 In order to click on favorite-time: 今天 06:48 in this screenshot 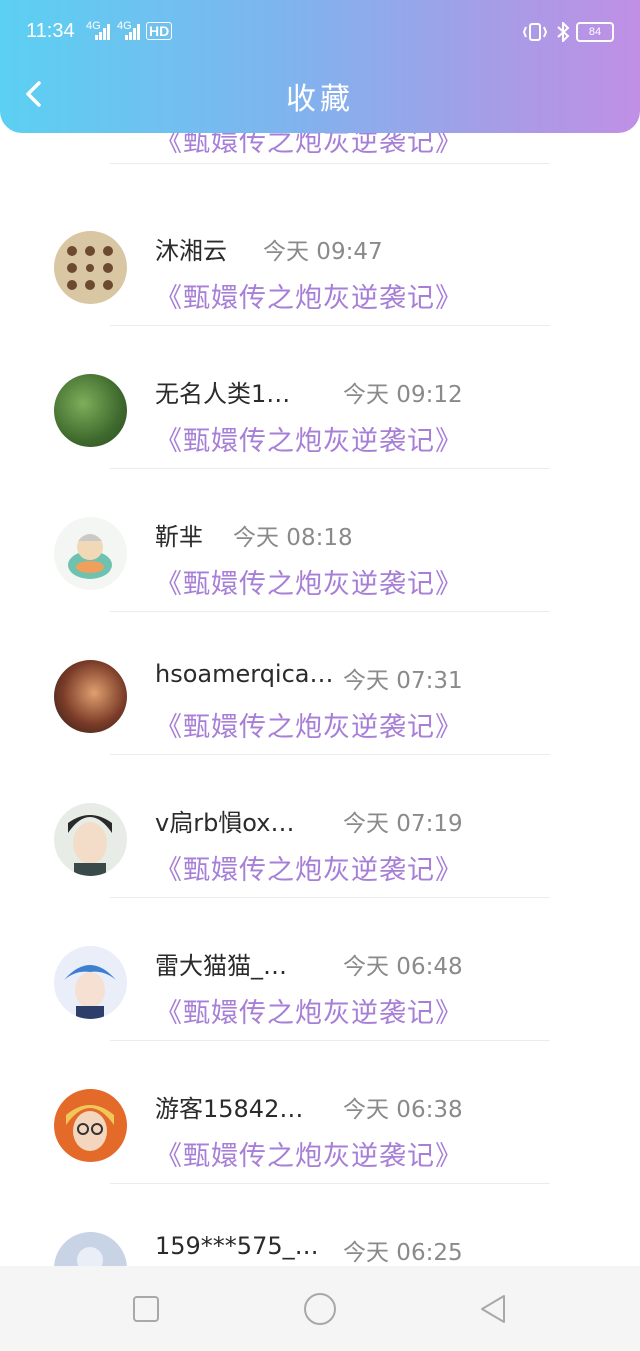, I will do `click(403, 967)`.